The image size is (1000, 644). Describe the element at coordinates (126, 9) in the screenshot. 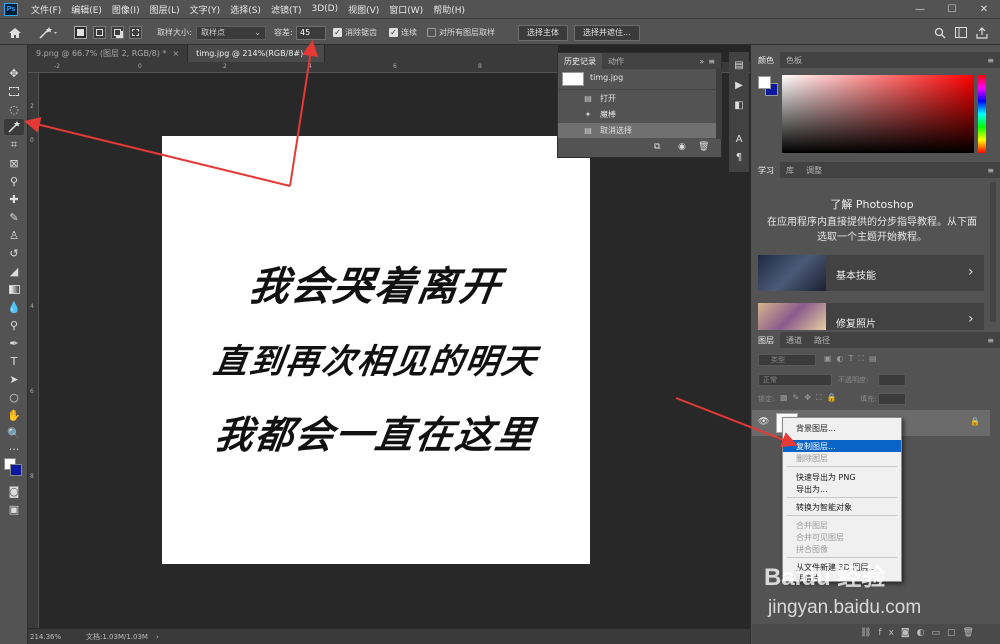

I see `menu-image: 图像(I)` at that location.